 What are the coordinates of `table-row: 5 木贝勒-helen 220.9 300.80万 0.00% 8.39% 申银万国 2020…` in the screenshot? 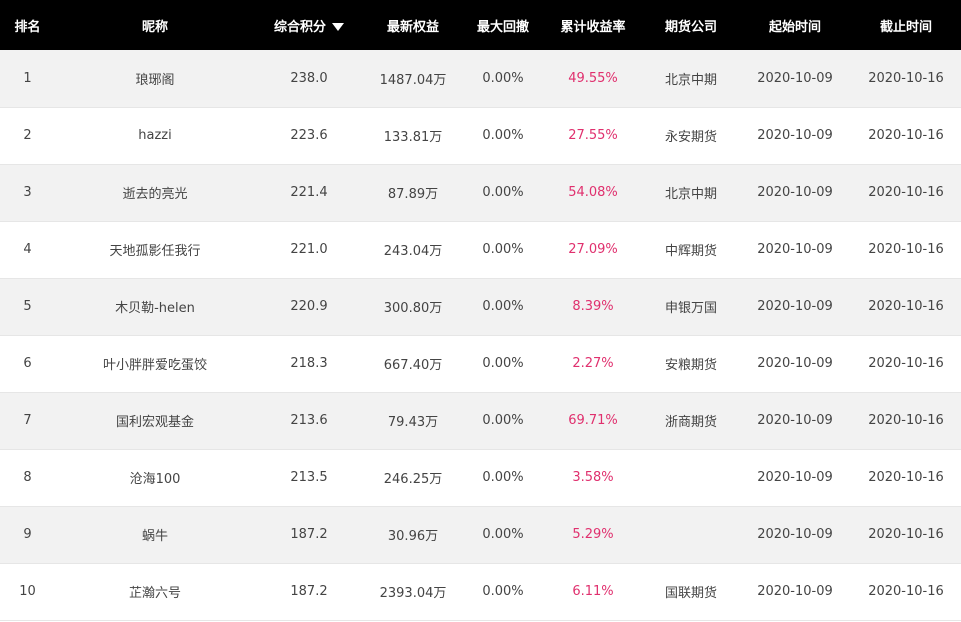 It's located at (480, 306).